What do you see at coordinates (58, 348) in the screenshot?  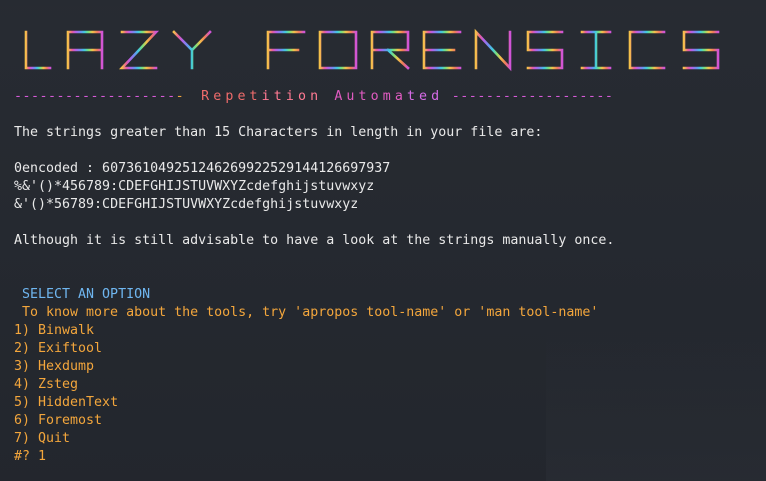 I see `menu-item-exiftool: 2) Exiftool` at bounding box center [58, 348].